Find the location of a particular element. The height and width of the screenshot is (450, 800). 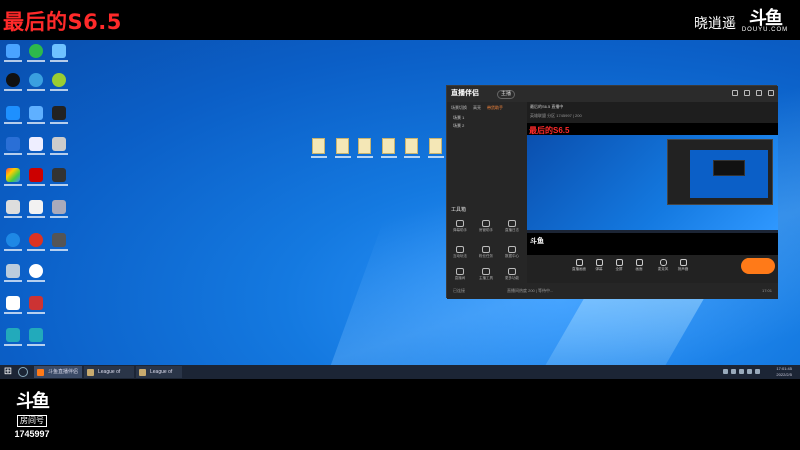

speaker-icon is located at coordinates (683, 262).